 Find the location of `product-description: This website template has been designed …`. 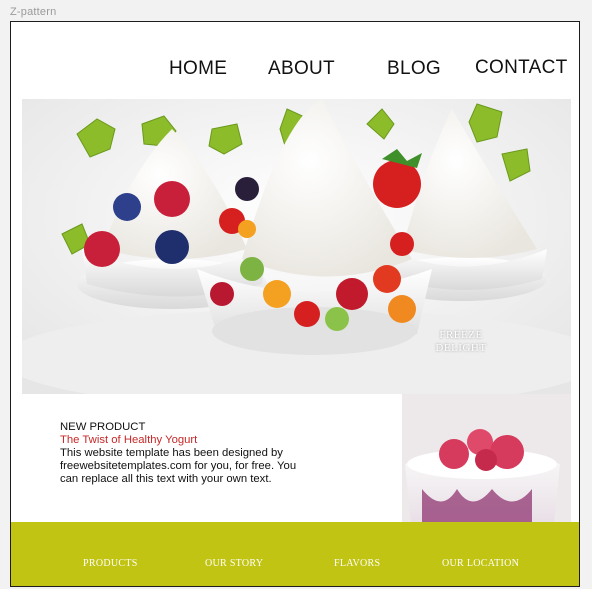

product-description: This website template has been designed … is located at coordinates (178, 466).